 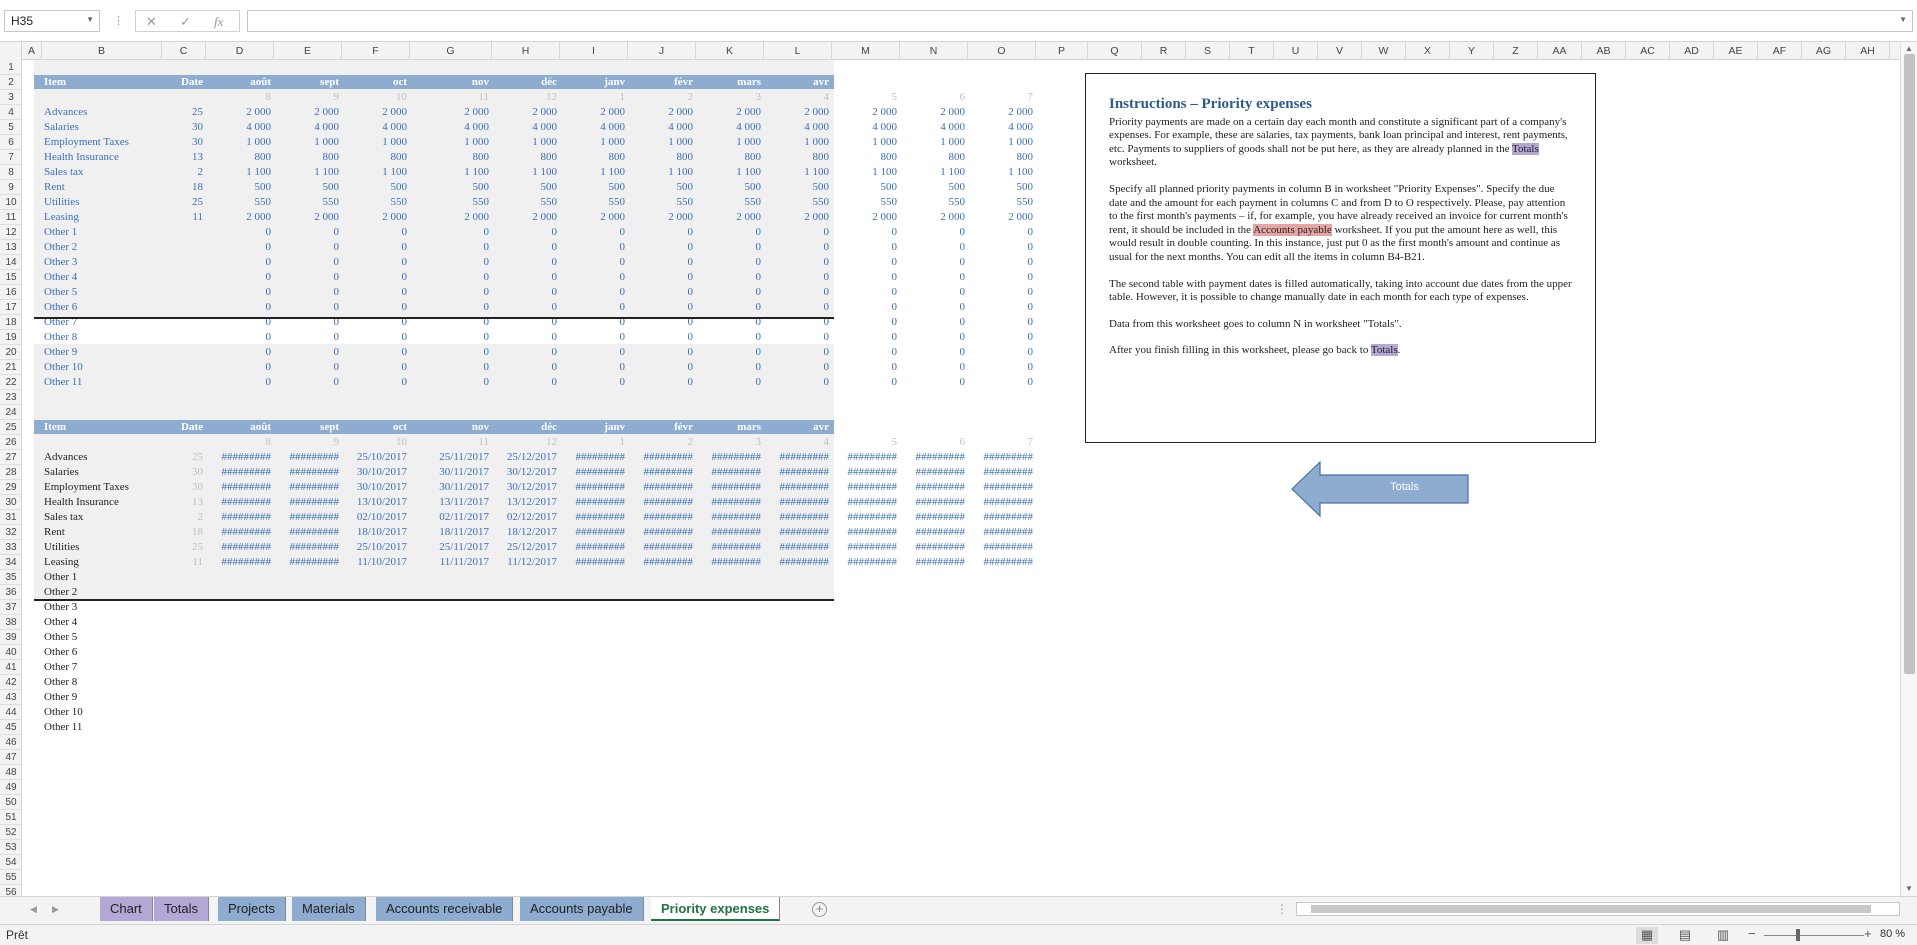 What do you see at coordinates (102, 562) in the screenshot?
I see `item-cell: Leasing` at bounding box center [102, 562].